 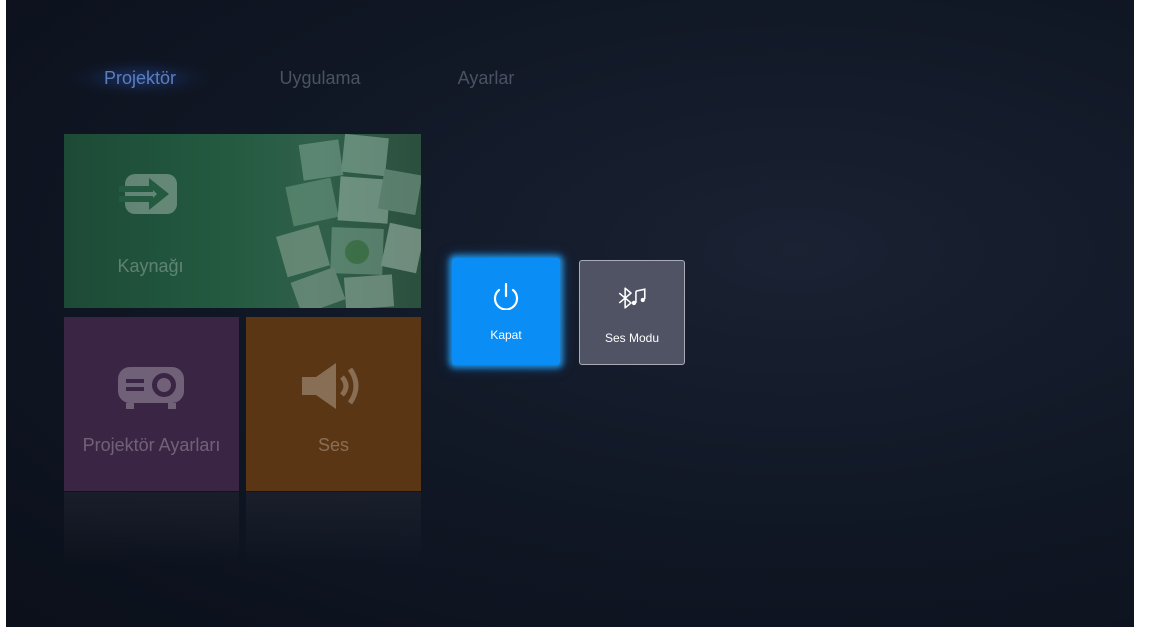 What do you see at coordinates (506, 335) in the screenshot?
I see `power-off-label: Kapat` at bounding box center [506, 335].